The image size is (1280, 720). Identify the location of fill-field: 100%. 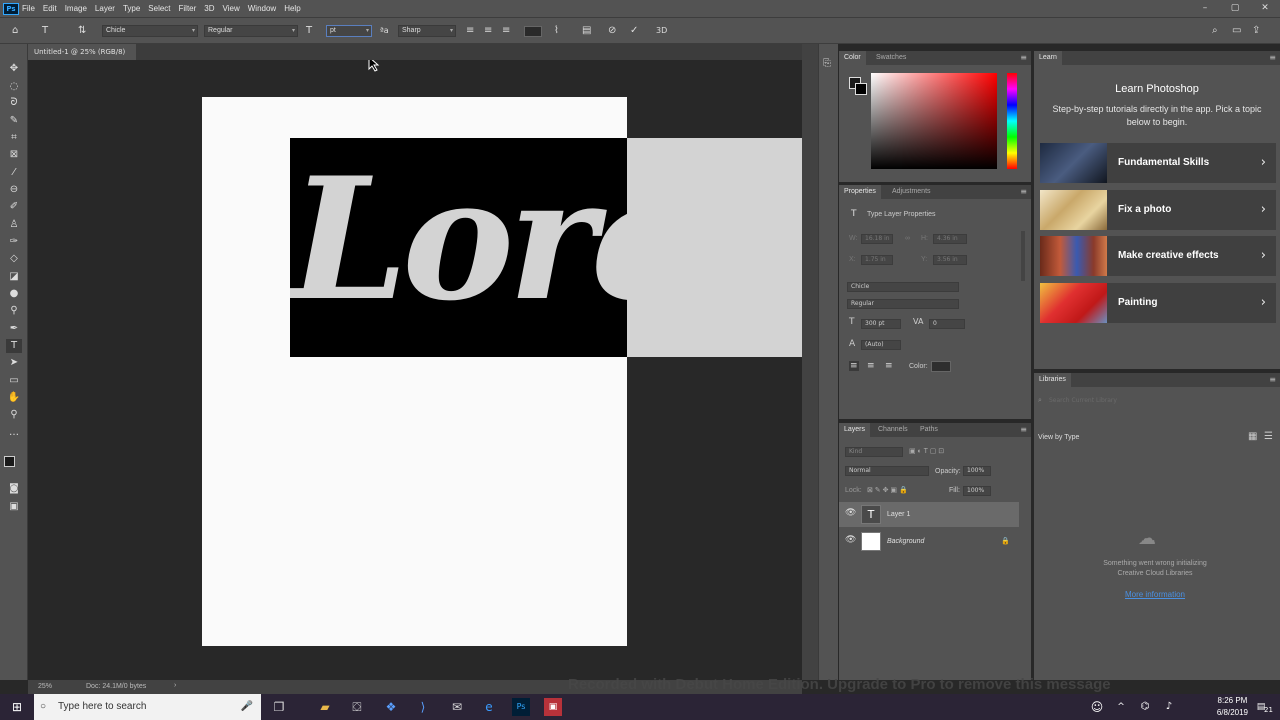
(977, 491).